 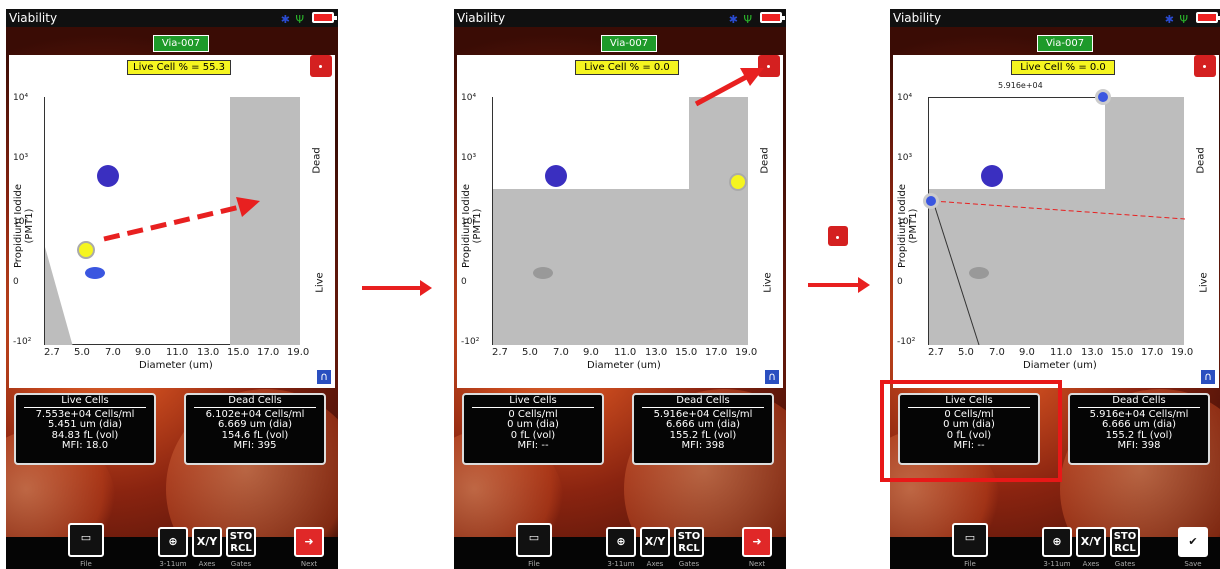 What do you see at coordinates (464, 282) in the screenshot?
I see `y-tick: 0` at bounding box center [464, 282].